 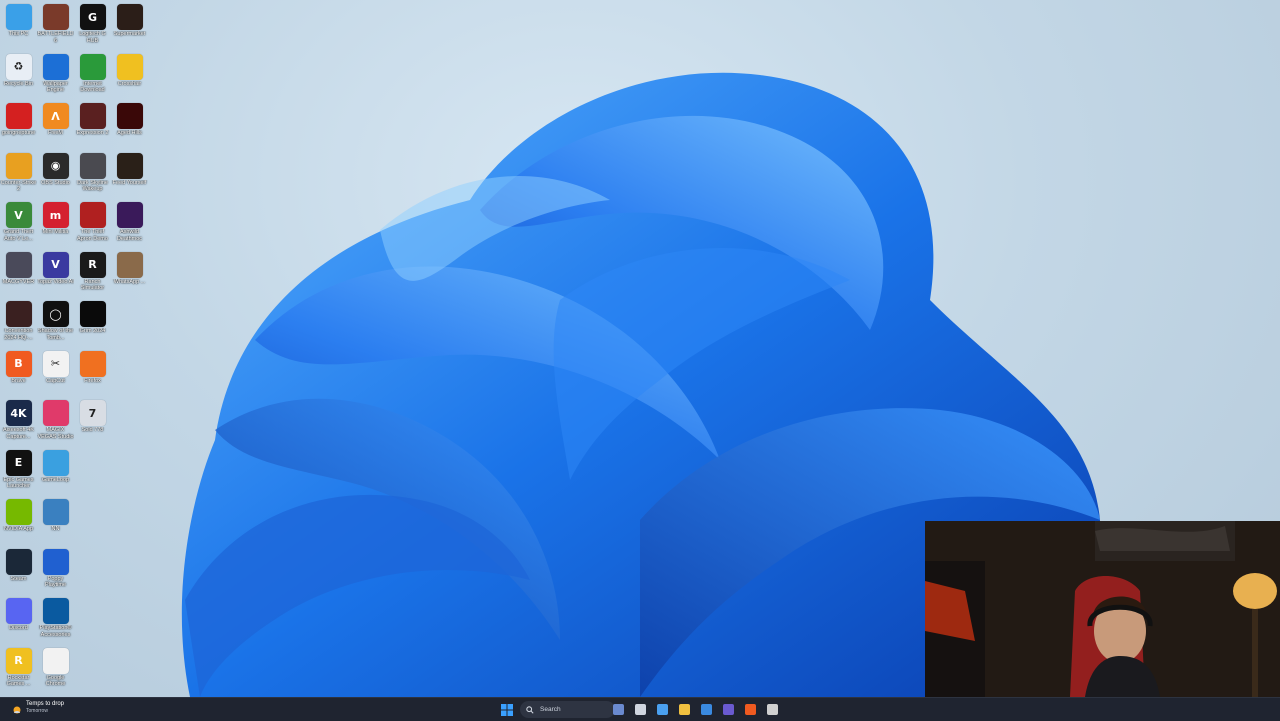 I want to click on desktop-icon-label: FiveM, so click(x=55, y=133).